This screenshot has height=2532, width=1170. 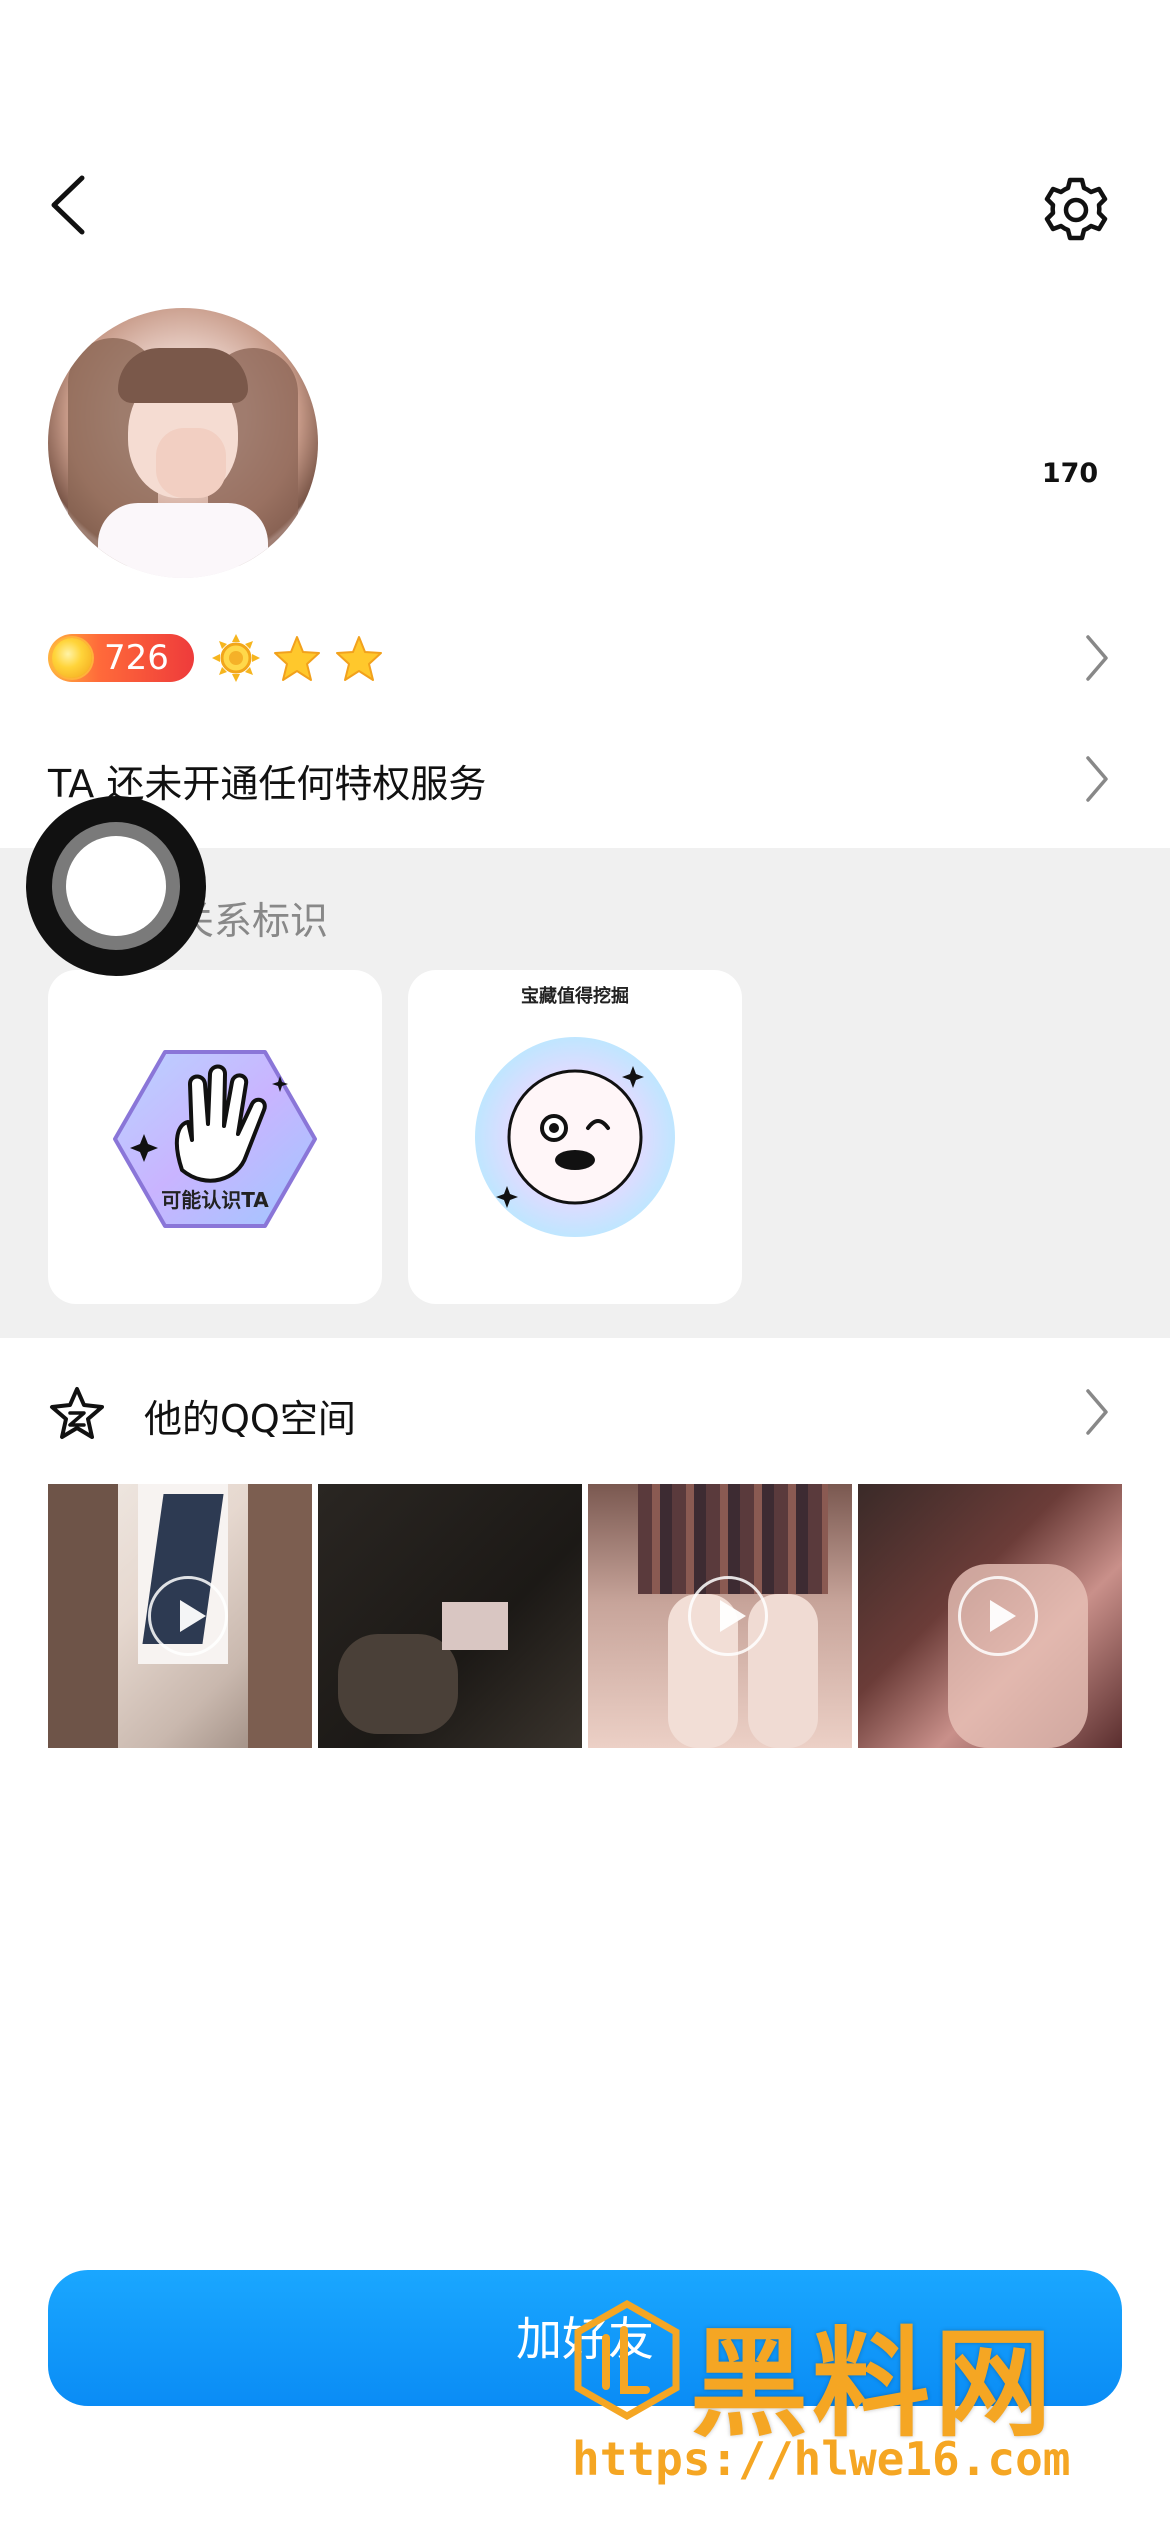 What do you see at coordinates (116, 886) in the screenshot?
I see `assistive-touch-button` at bounding box center [116, 886].